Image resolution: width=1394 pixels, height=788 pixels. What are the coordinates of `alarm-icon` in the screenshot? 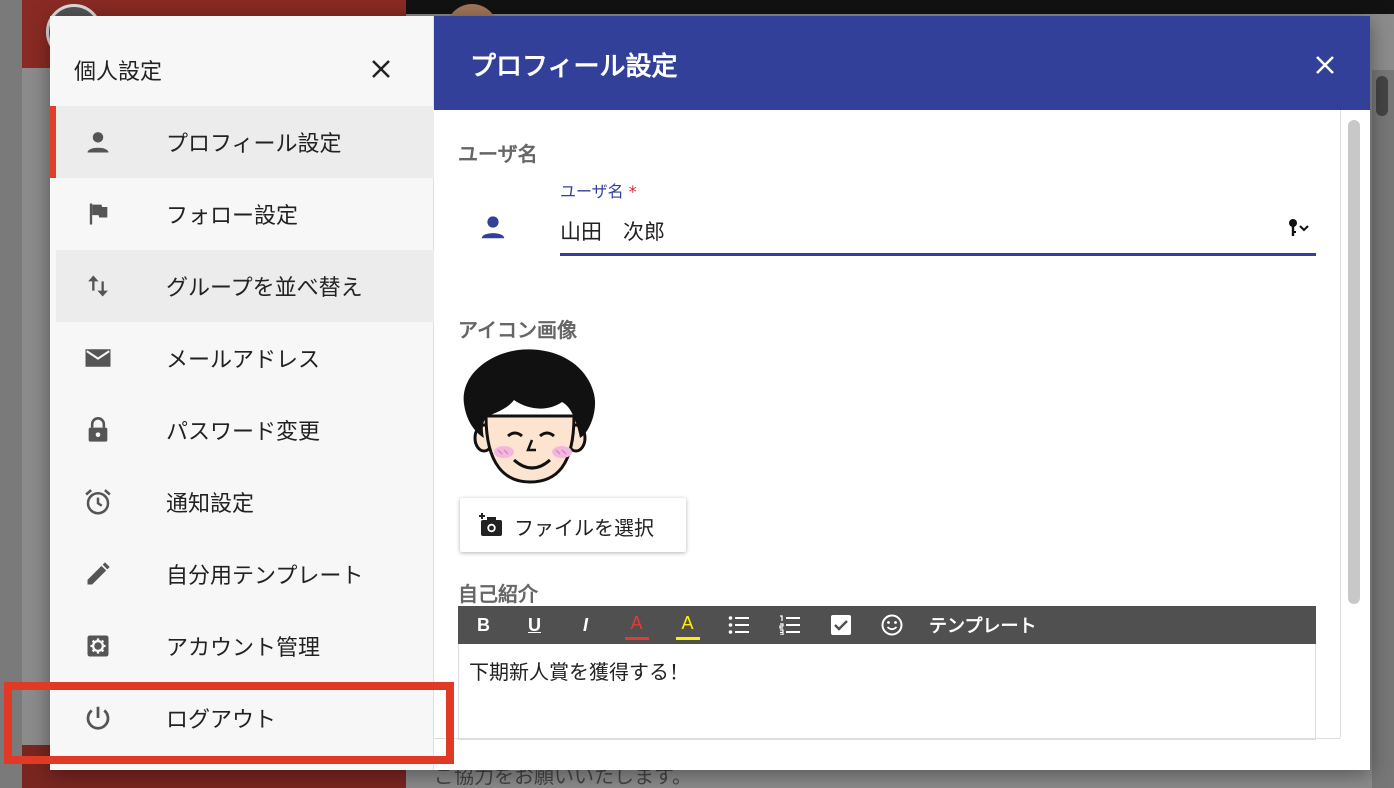 It's located at (98, 502).